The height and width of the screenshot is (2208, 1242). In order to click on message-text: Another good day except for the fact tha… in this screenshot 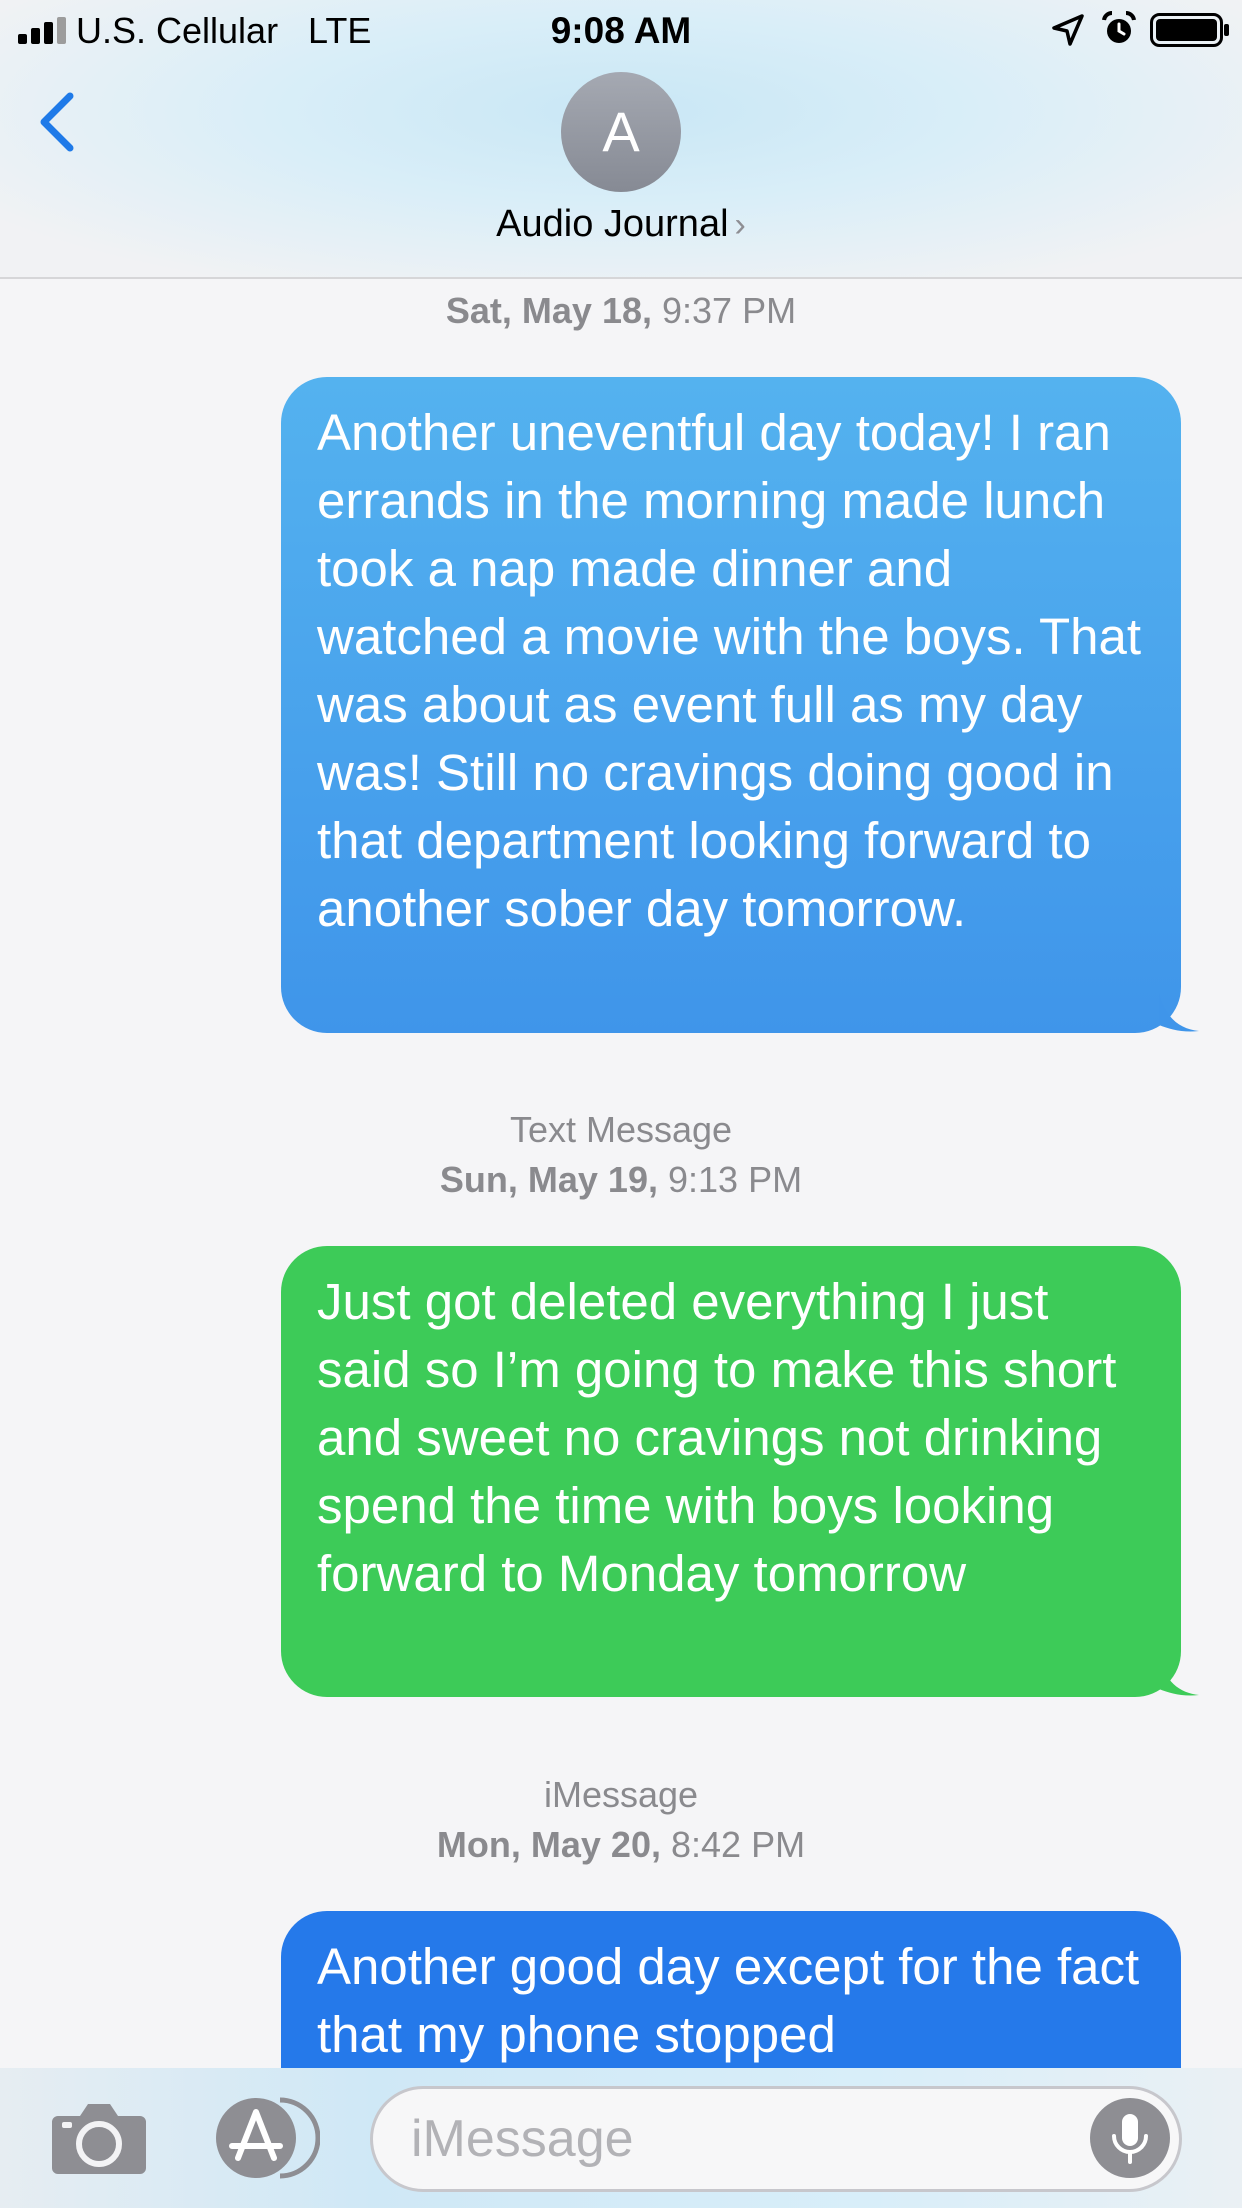, I will do `click(728, 2000)`.